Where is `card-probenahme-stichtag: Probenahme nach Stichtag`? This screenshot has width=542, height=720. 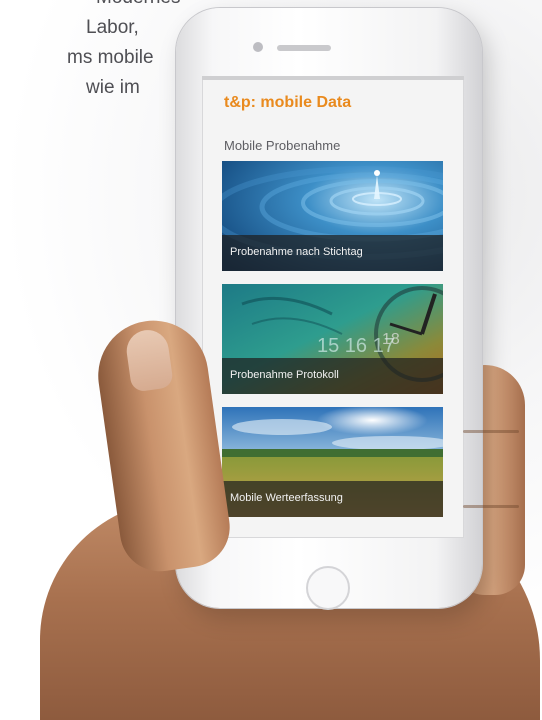 card-probenahme-stichtag: Probenahme nach Stichtag is located at coordinates (332, 216).